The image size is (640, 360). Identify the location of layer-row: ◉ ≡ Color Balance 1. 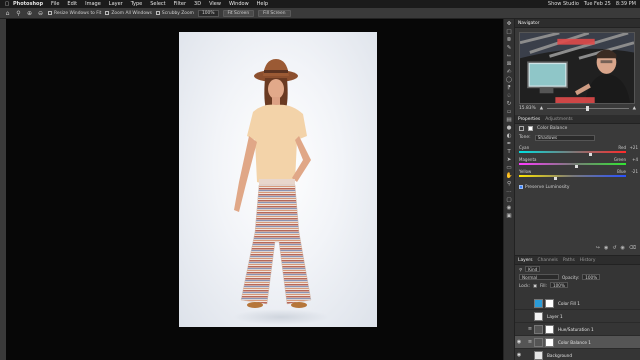
(577, 342).